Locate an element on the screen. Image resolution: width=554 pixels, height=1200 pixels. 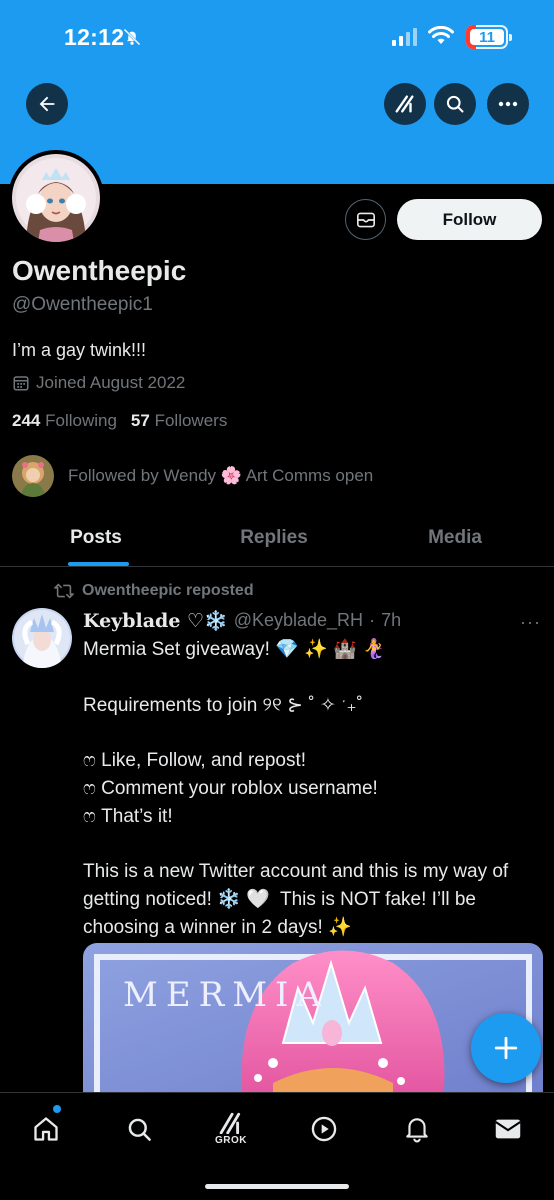
plus-icon is located at coordinates (506, 1048).